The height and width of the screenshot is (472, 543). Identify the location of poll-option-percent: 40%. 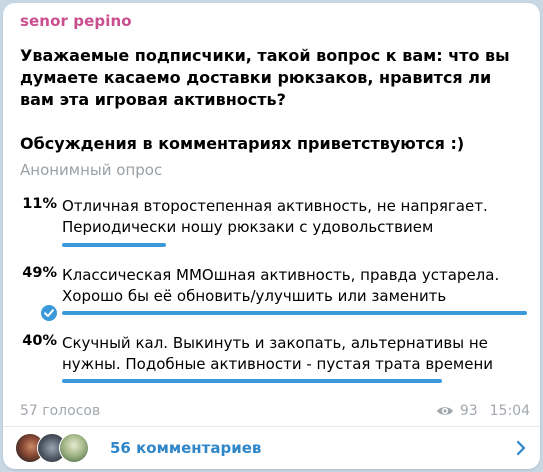
(39, 341).